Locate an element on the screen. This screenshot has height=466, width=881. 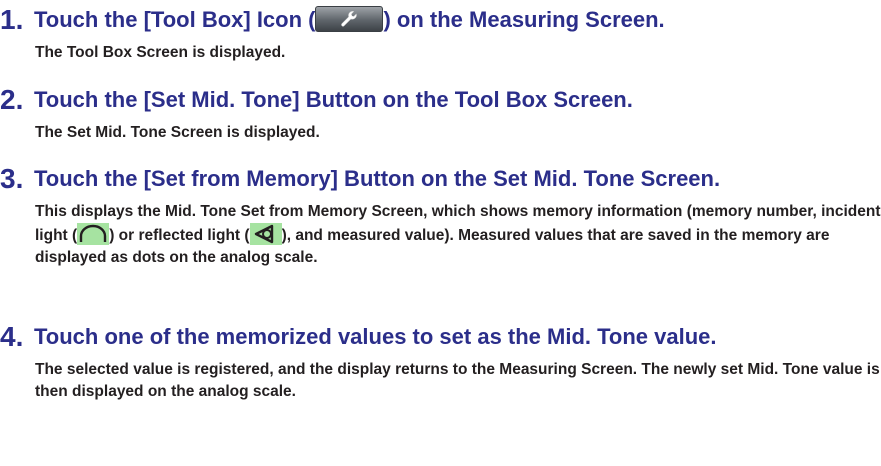
step-1-description: The Tool Box Screen is displayed. is located at coordinates (160, 52).